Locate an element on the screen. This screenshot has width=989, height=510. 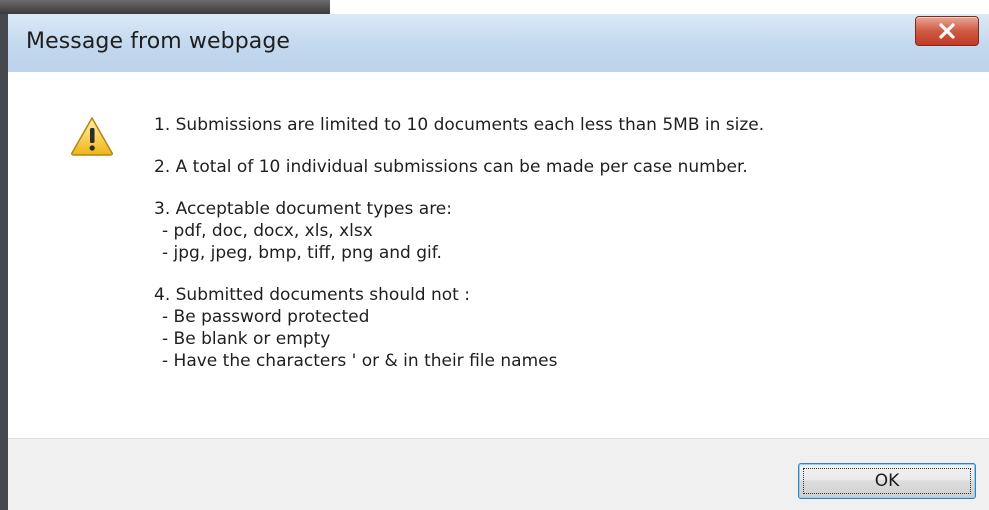
ok-button-label: OK is located at coordinates (887, 481).